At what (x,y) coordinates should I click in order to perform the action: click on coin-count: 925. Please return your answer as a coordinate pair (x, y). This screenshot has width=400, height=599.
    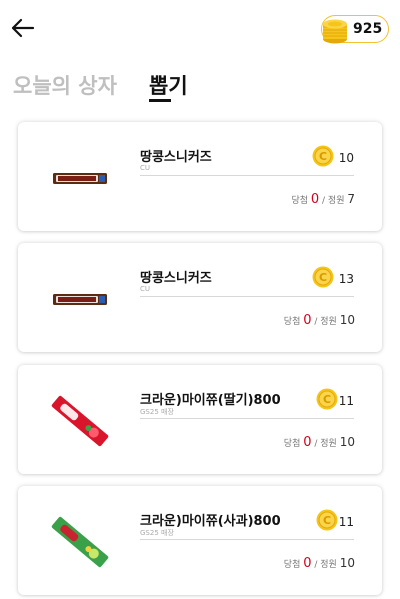
    Looking at the image, I should click on (368, 29).